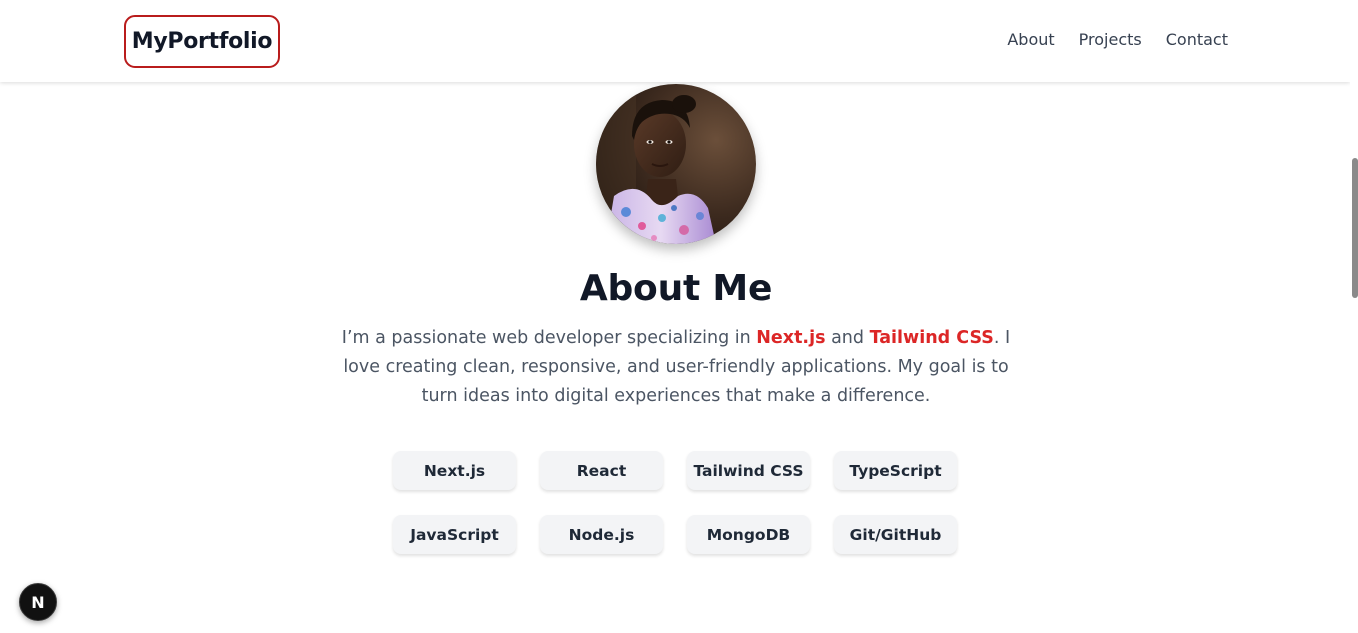 This screenshot has width=1358, height=633. Describe the element at coordinates (1354, 316) in the screenshot. I see `page-scrollbar` at that location.